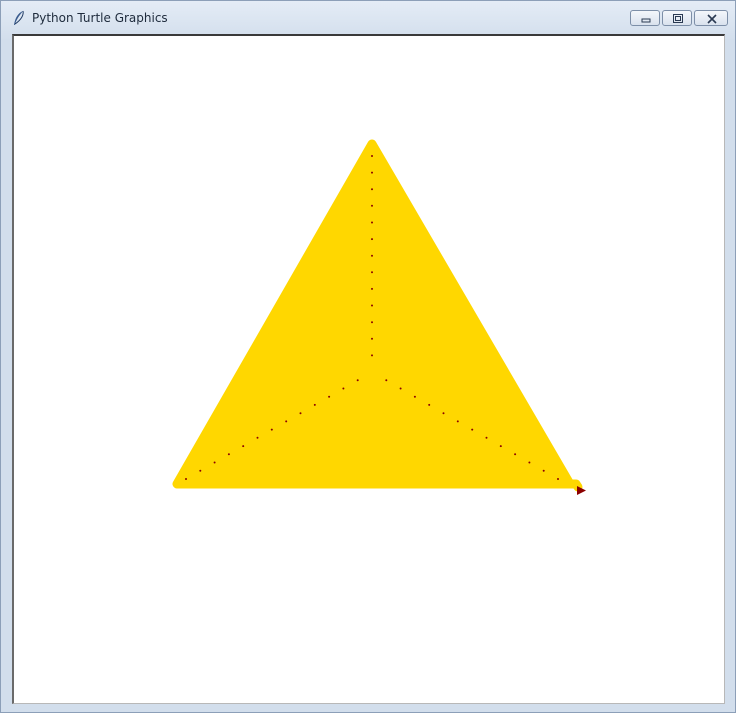 The image size is (736, 713). Describe the element at coordinates (100, 18) in the screenshot. I see `window-title: Python Turtle Graphics` at that location.